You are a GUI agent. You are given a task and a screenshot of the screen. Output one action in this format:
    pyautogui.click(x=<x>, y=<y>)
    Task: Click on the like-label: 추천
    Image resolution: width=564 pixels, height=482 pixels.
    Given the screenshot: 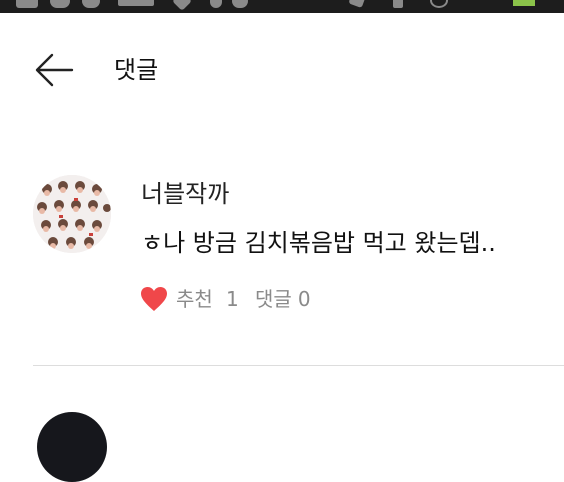 What is the action you would take?
    pyautogui.click(x=194, y=299)
    